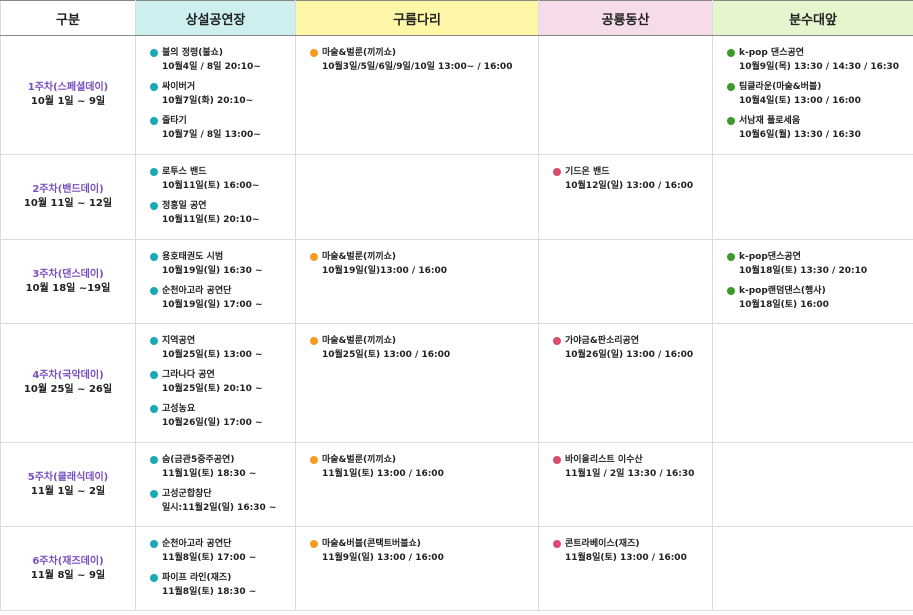 Image resolution: width=913 pixels, height=615 pixels. I want to click on event-title: 마술&버블(콘택트버블쇼), so click(420, 544).